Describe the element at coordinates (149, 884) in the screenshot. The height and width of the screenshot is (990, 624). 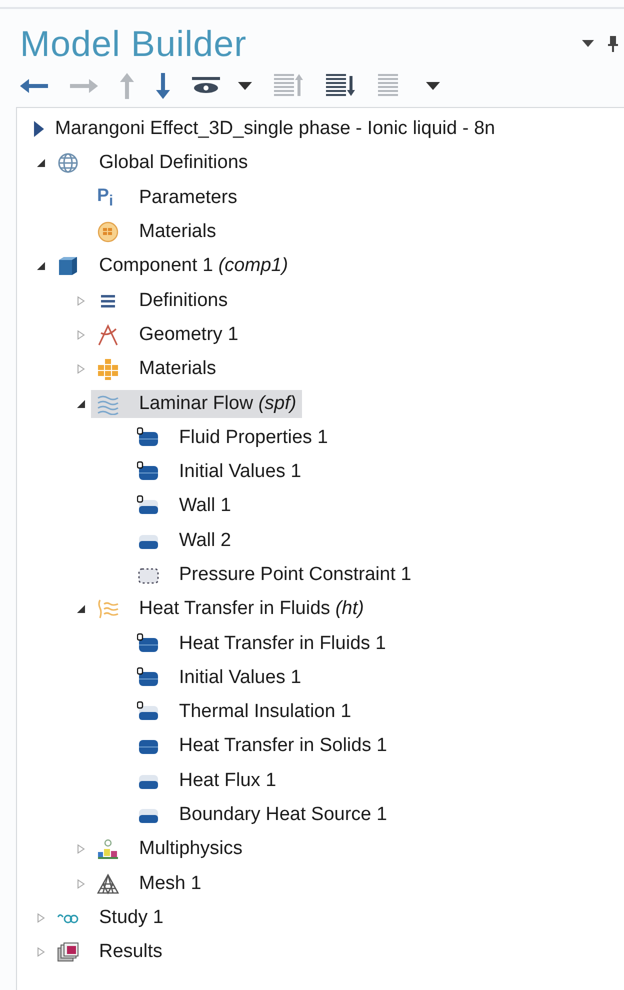
I see `tree-item: Mesh 1` at that location.